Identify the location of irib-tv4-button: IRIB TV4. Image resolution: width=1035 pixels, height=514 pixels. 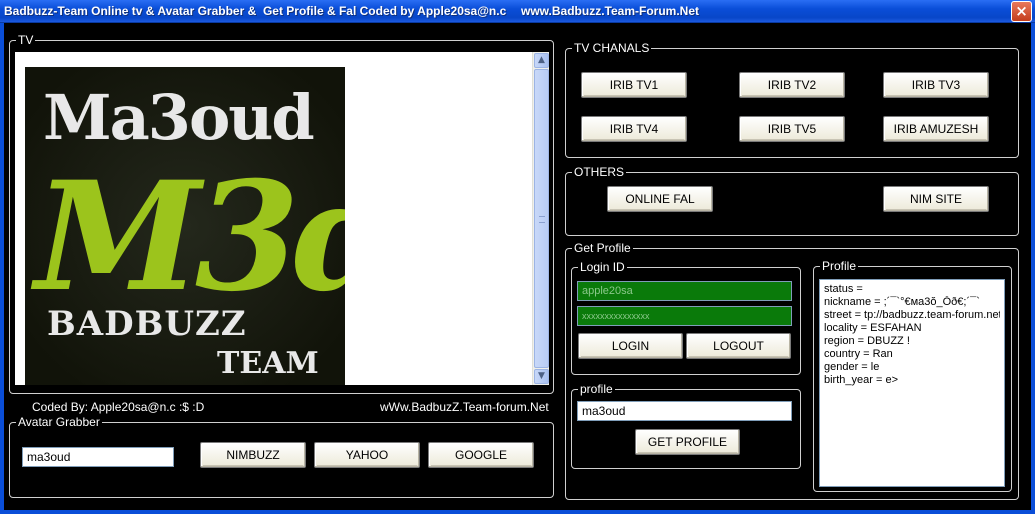
(634, 129).